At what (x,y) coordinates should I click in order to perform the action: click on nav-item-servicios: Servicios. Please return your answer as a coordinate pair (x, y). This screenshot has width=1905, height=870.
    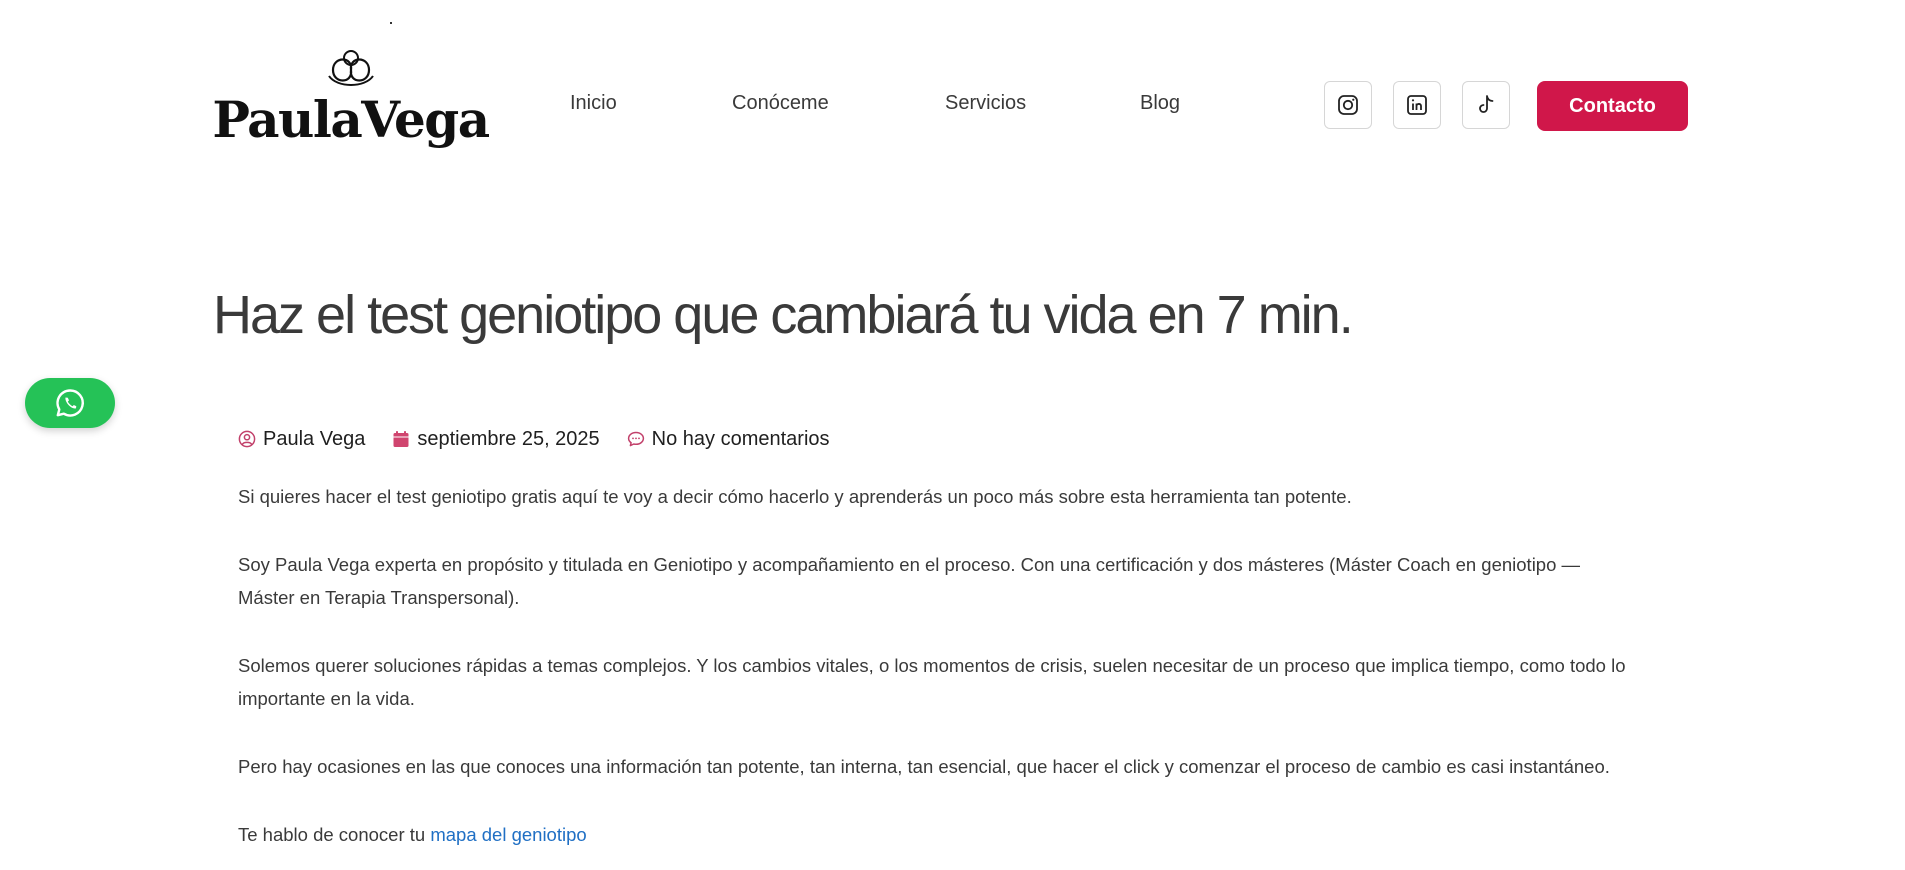
    Looking at the image, I should click on (985, 103).